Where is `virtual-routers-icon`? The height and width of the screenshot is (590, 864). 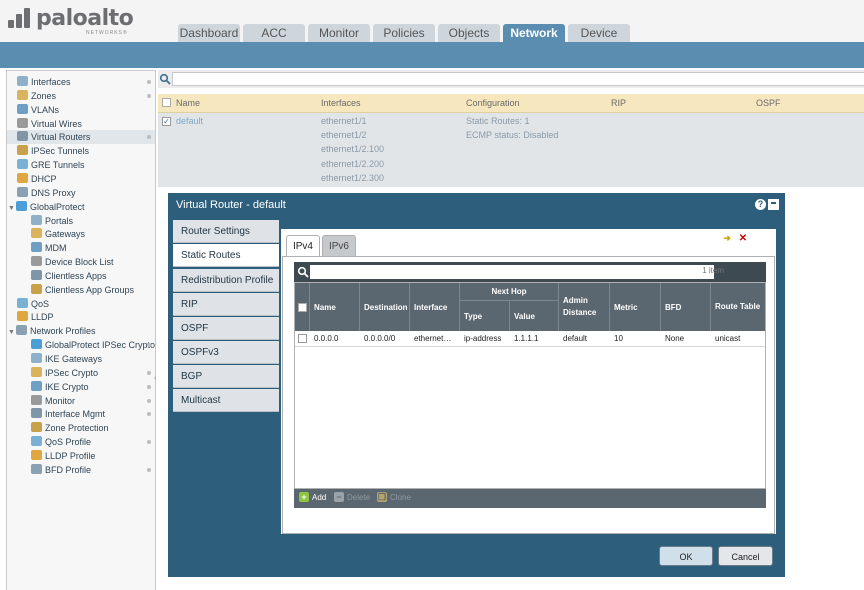 virtual-routers-icon is located at coordinates (22, 136).